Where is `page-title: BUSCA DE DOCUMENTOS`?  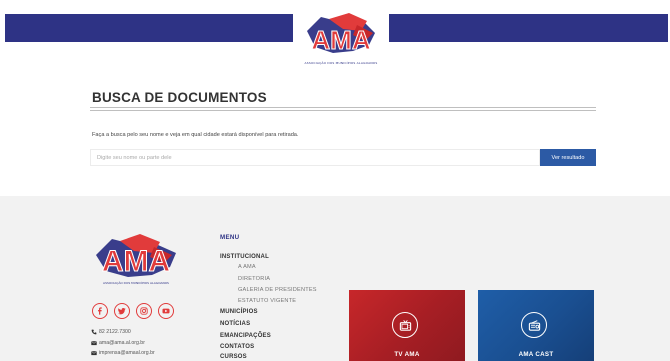
page-title: BUSCA DE DOCUMENTOS is located at coordinates (179, 97).